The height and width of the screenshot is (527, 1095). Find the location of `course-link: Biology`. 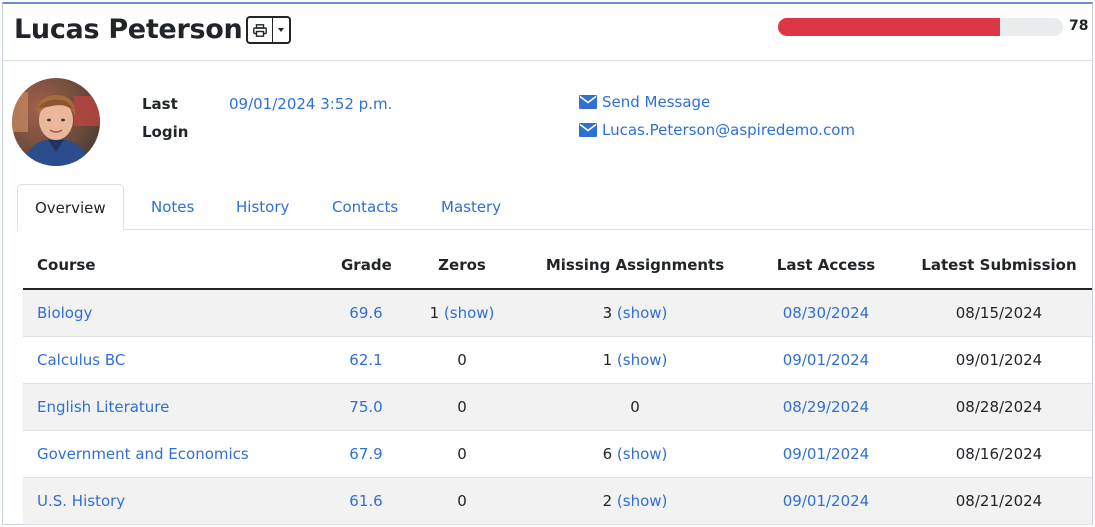

course-link: Biology is located at coordinates (64, 313).